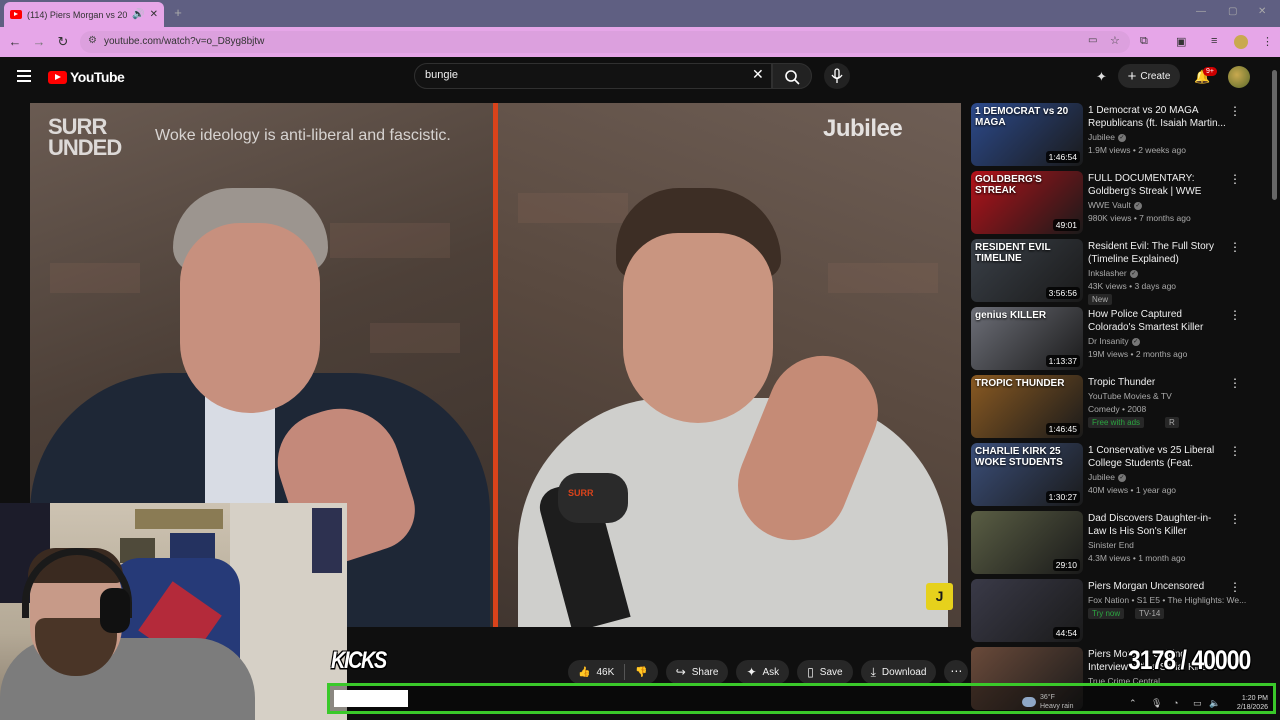 The image size is (1280, 720). What do you see at coordinates (1214, 41) in the screenshot?
I see `reading-list-icon: ≡` at bounding box center [1214, 41].